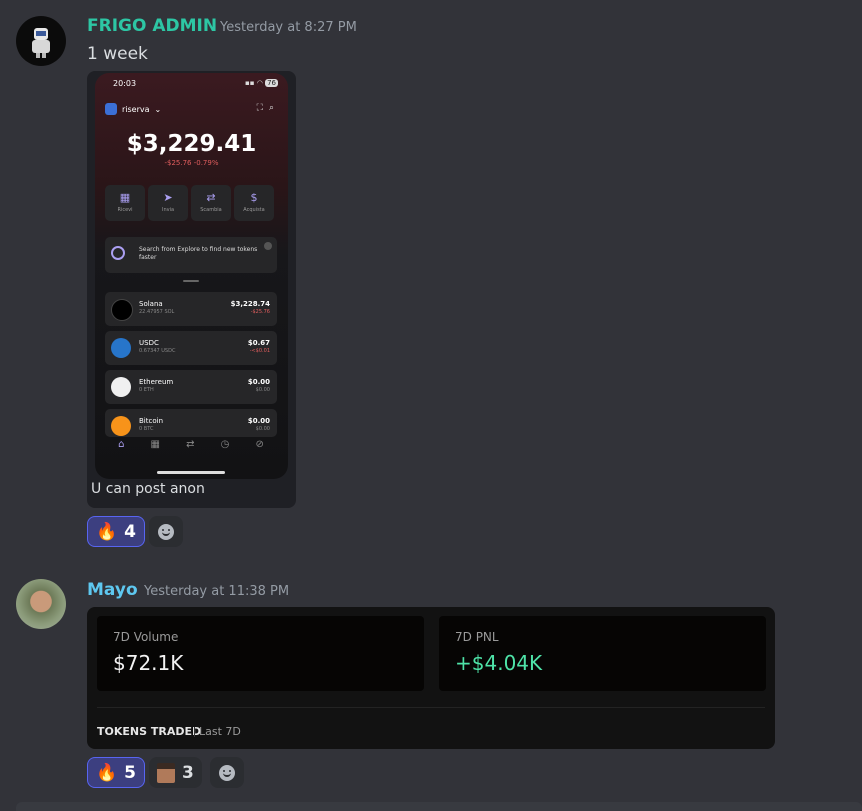 Image resolution: width=862 pixels, height=811 pixels. What do you see at coordinates (260, 653) in the screenshot?
I see `stat-card-volume: 7D Volume $72.1K` at bounding box center [260, 653].